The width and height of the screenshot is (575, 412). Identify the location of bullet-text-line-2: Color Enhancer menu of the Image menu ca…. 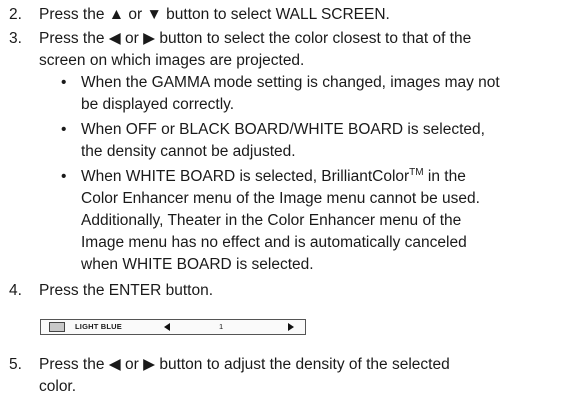
(280, 198).